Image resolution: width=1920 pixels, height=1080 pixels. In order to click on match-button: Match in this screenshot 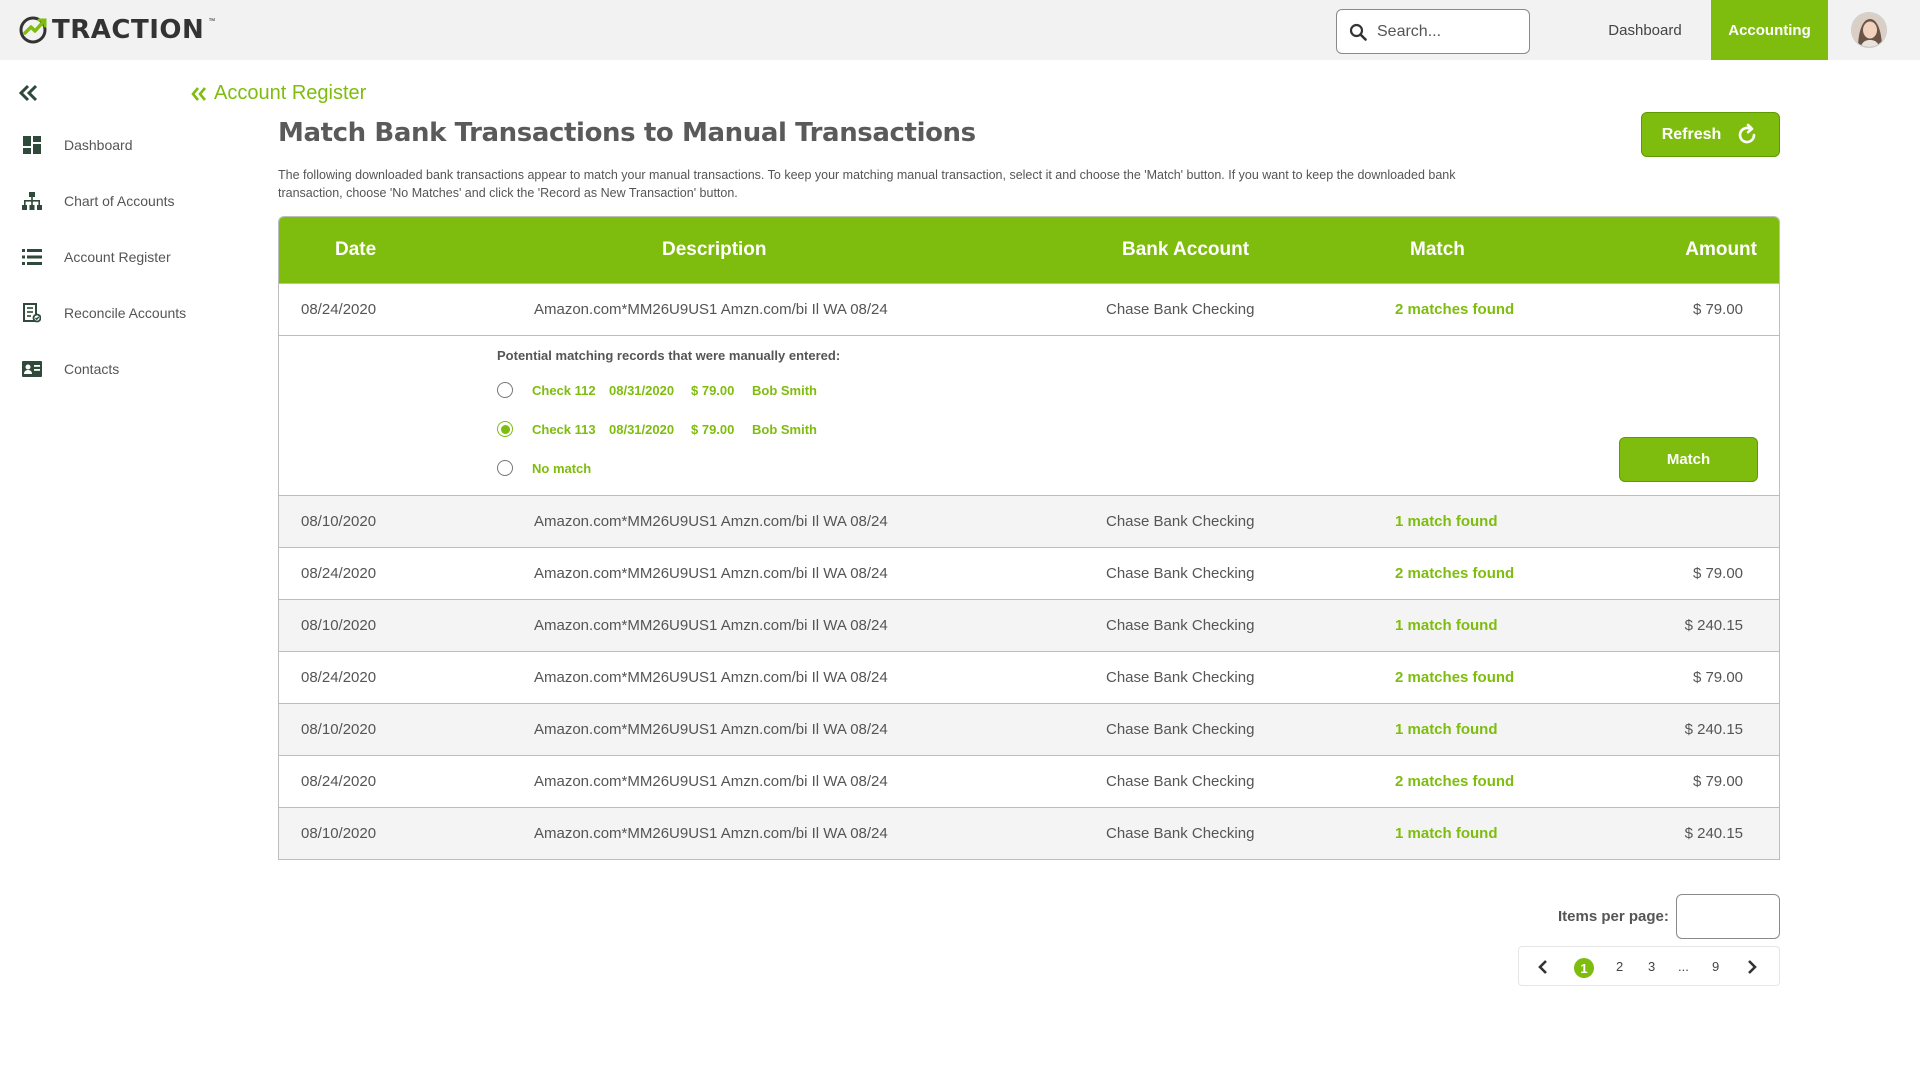, I will do `click(1688, 459)`.